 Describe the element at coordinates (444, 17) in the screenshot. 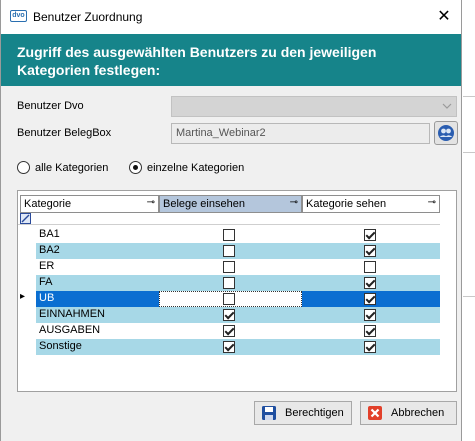

I see `close-icon: ✕` at that location.